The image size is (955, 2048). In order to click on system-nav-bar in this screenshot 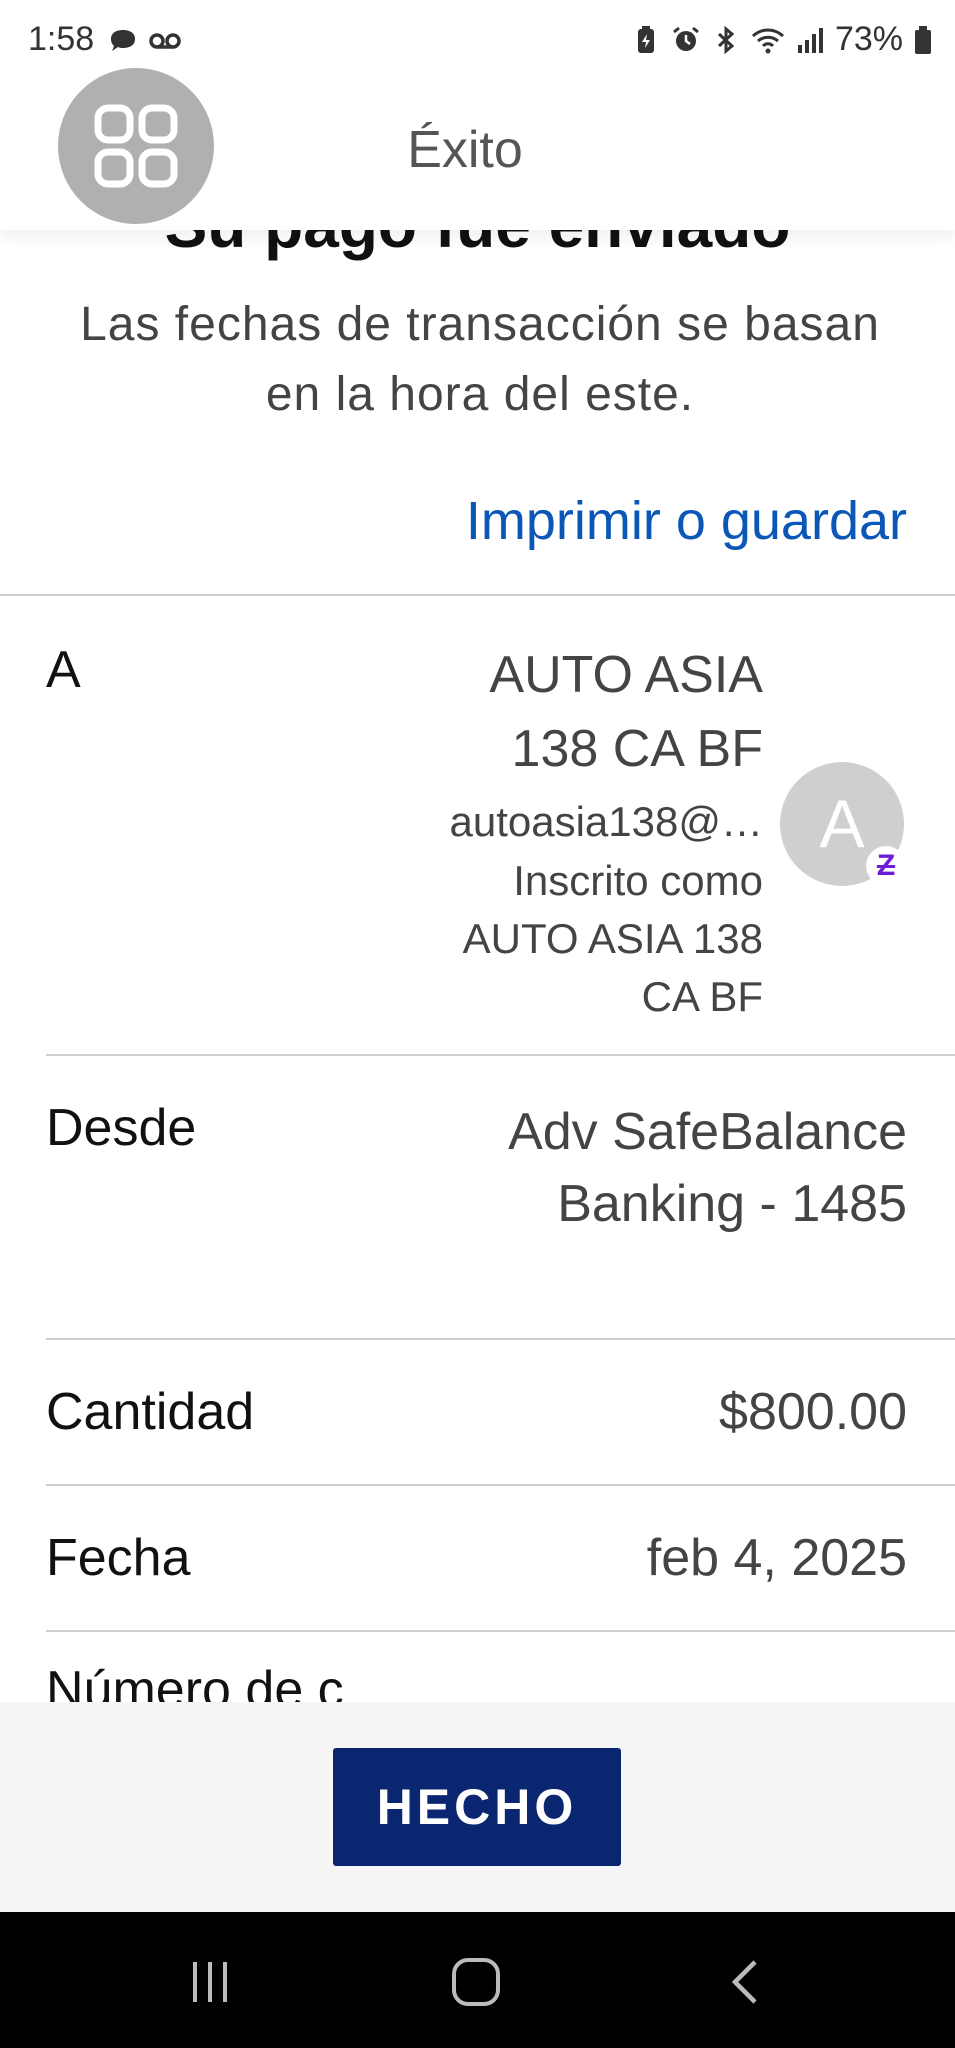, I will do `click(477, 1980)`.